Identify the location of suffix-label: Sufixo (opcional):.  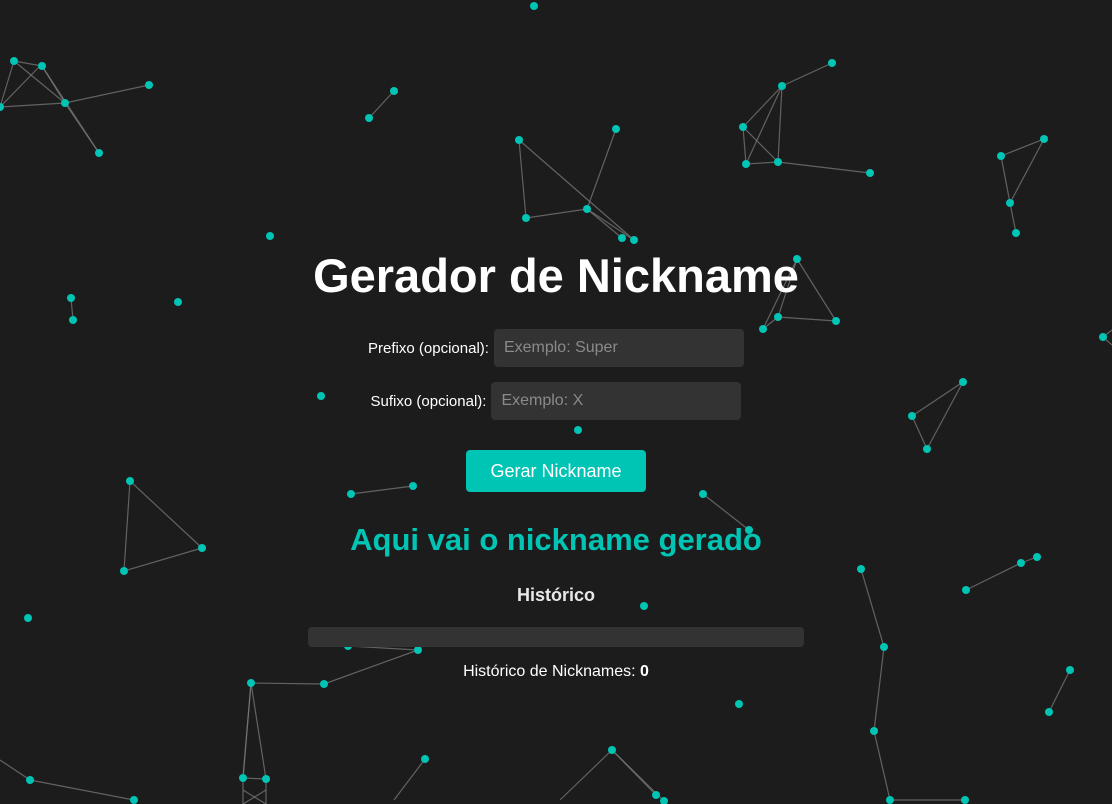
(428, 401).